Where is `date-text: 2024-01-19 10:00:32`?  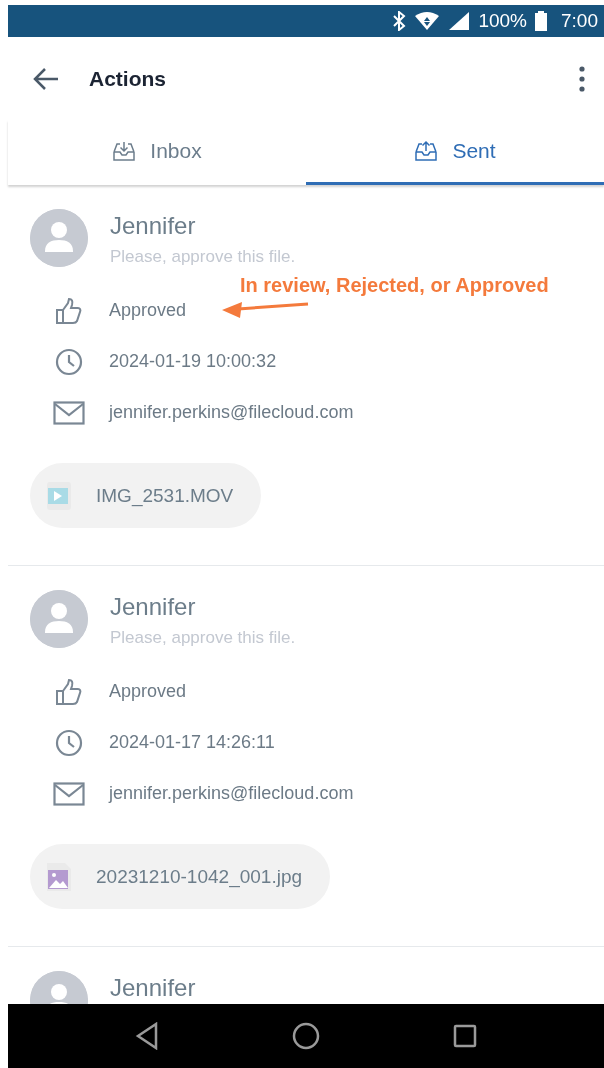
date-text: 2024-01-19 10:00:32 is located at coordinates (193, 361).